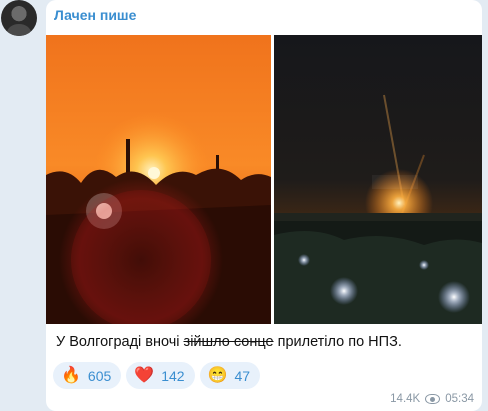 Image resolution: width=488 pixels, height=411 pixels. Describe the element at coordinates (71, 375) in the screenshot. I see `fire-emoji-icon: 🔥` at that location.